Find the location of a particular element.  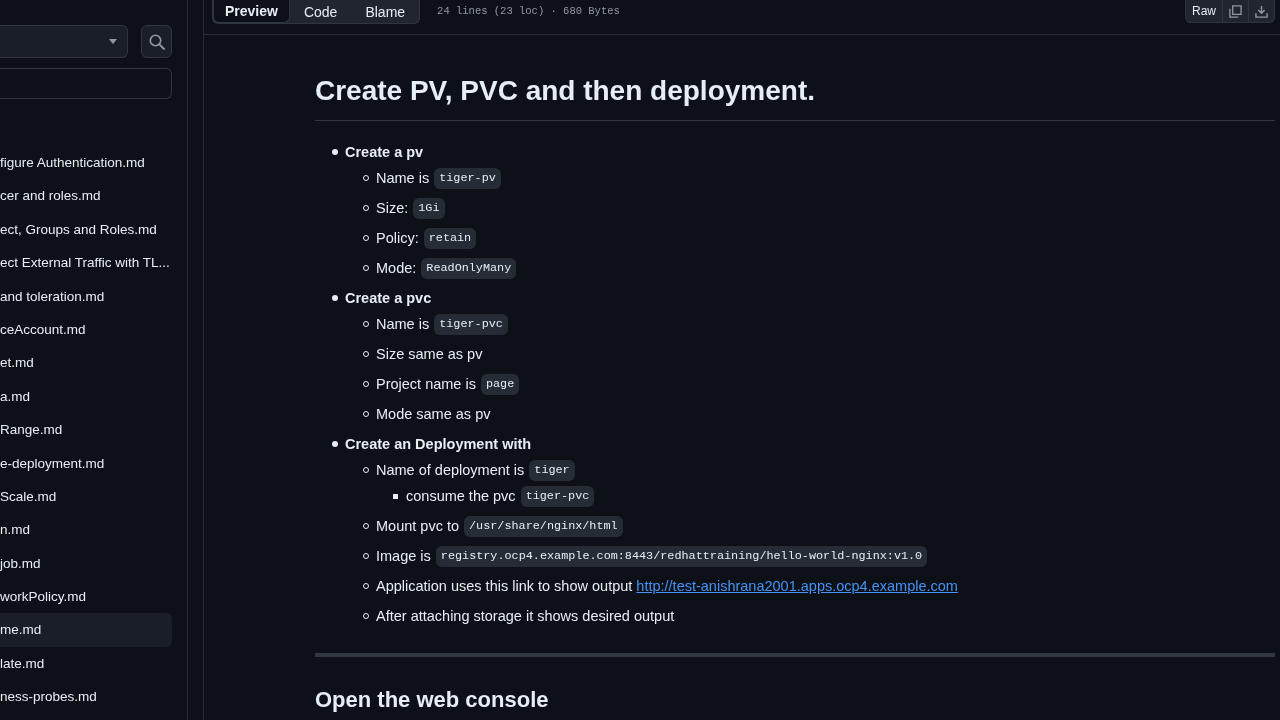

list-item-text: Project name is is located at coordinates (426, 384).